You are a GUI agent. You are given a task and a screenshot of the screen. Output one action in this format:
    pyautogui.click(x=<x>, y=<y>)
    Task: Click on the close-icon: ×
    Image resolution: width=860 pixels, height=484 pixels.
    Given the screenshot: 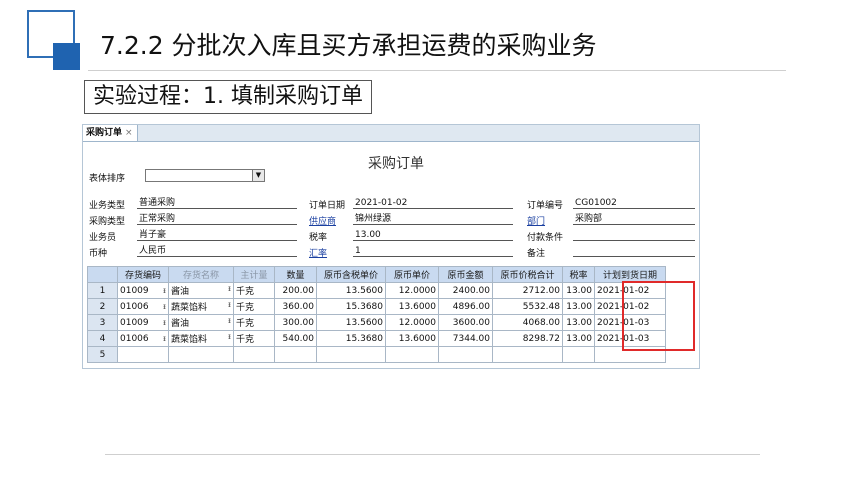 What is the action you would take?
    pyautogui.click(x=129, y=133)
    